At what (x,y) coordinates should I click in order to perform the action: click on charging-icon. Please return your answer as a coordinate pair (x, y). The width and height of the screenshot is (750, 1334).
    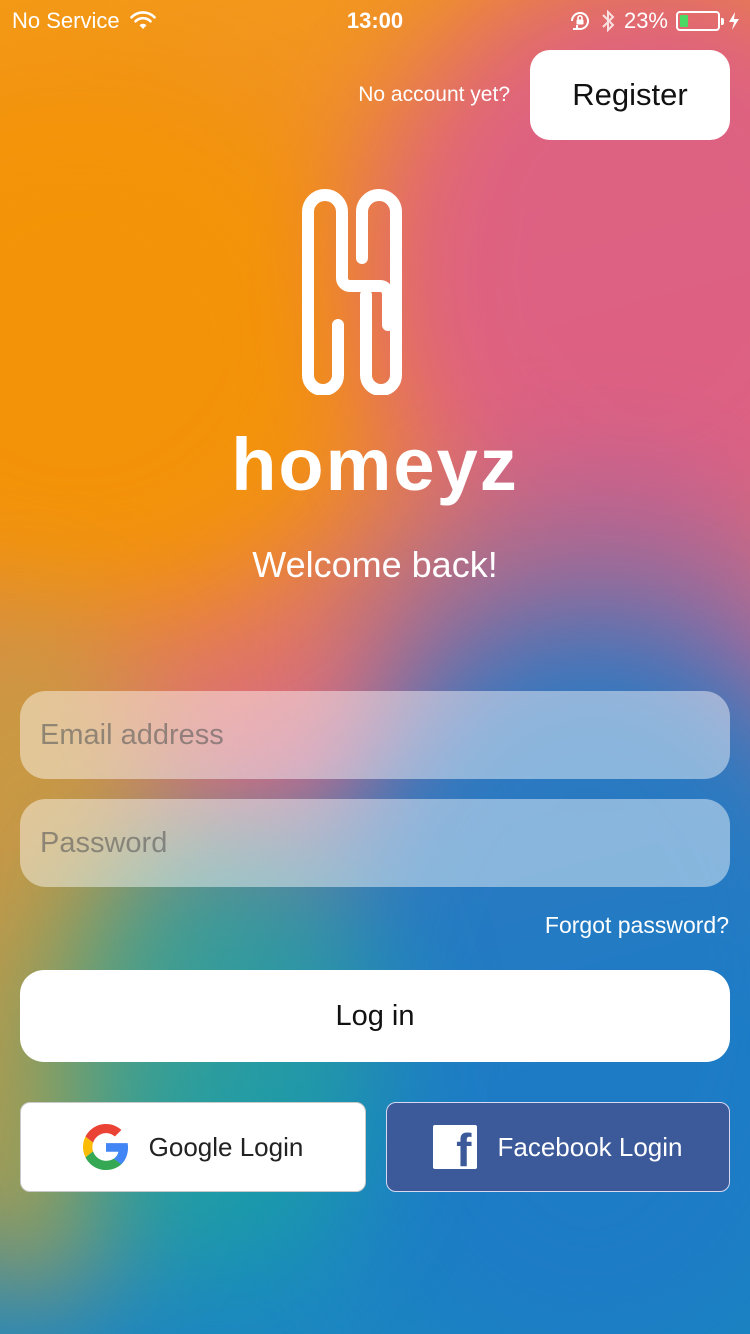
    Looking at the image, I should click on (734, 21).